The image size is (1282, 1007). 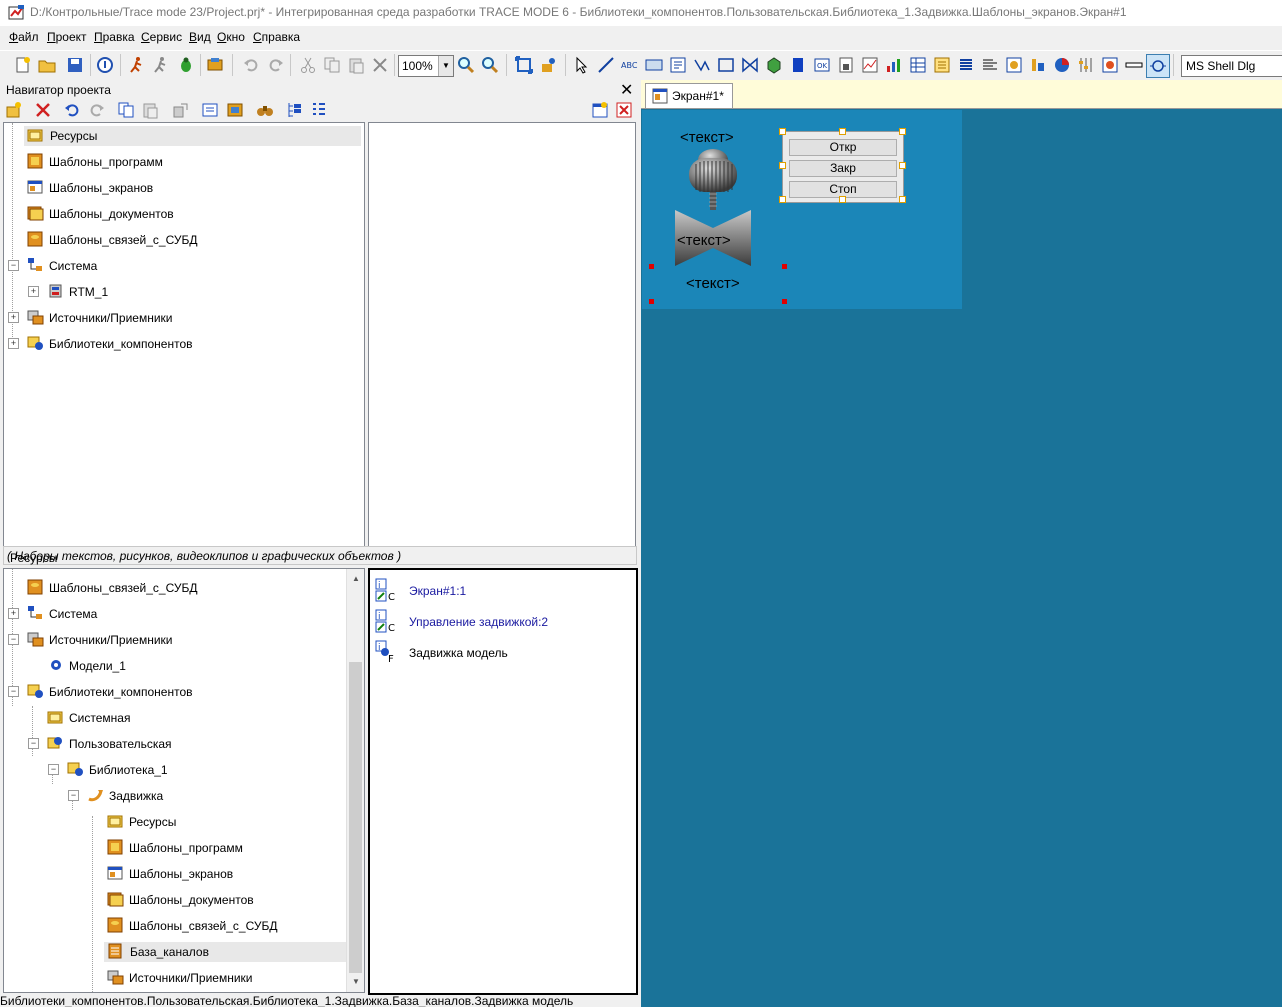 I want to click on tree-collapse-icon, so click(x=319, y=110).